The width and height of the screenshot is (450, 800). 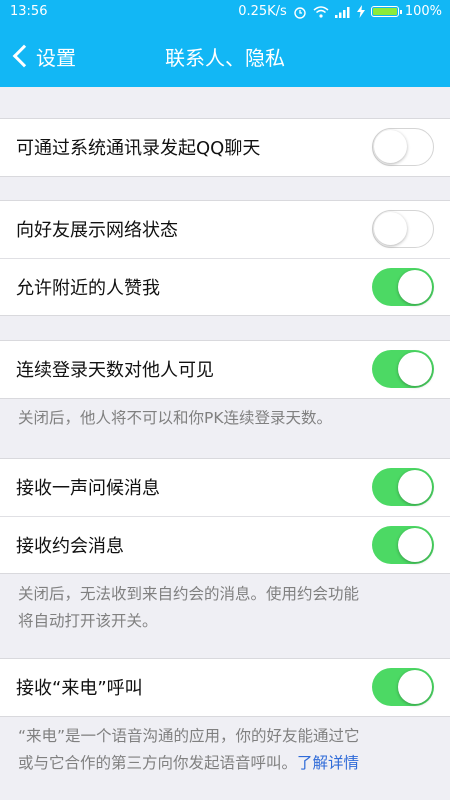 I want to click on row-nearby-like: 允许附近的人赞我, so click(x=225, y=286).